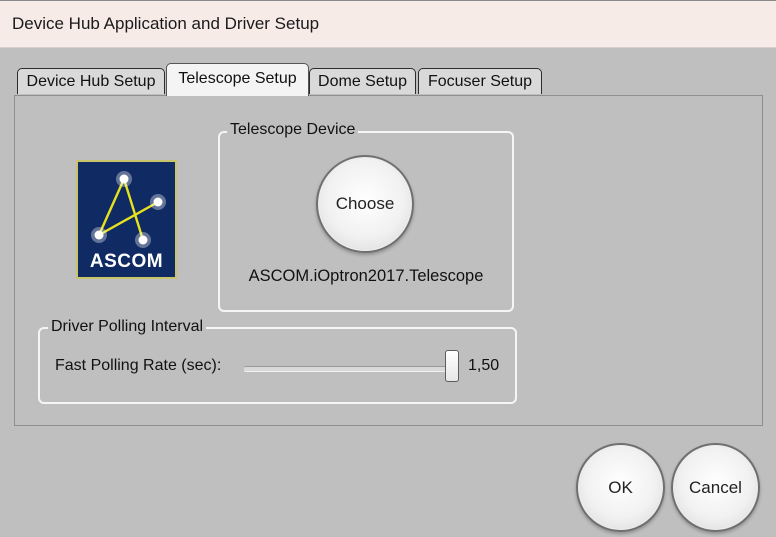  Describe the element at coordinates (138, 365) in the screenshot. I see `fast-polling-rate-label: Fast Polling Rate (sec):` at that location.